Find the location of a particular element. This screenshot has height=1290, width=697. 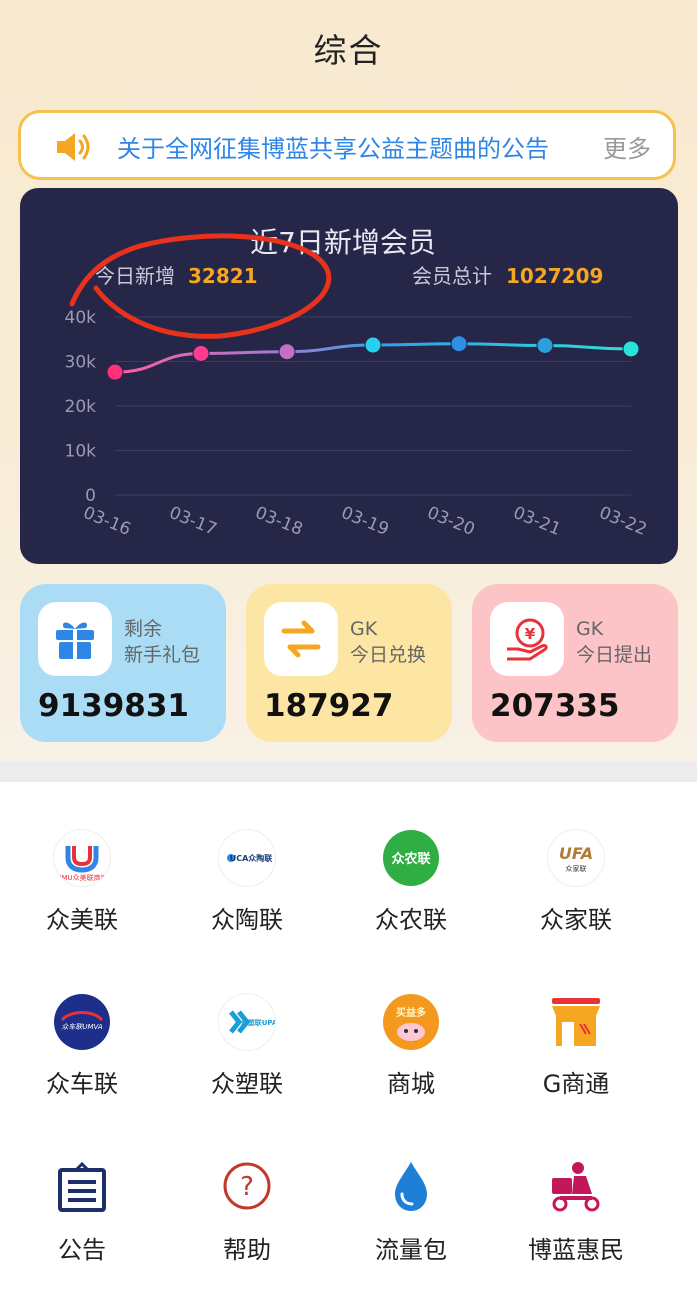

menu-item-gshangtong: G商通 is located at coordinates (576, 1059).